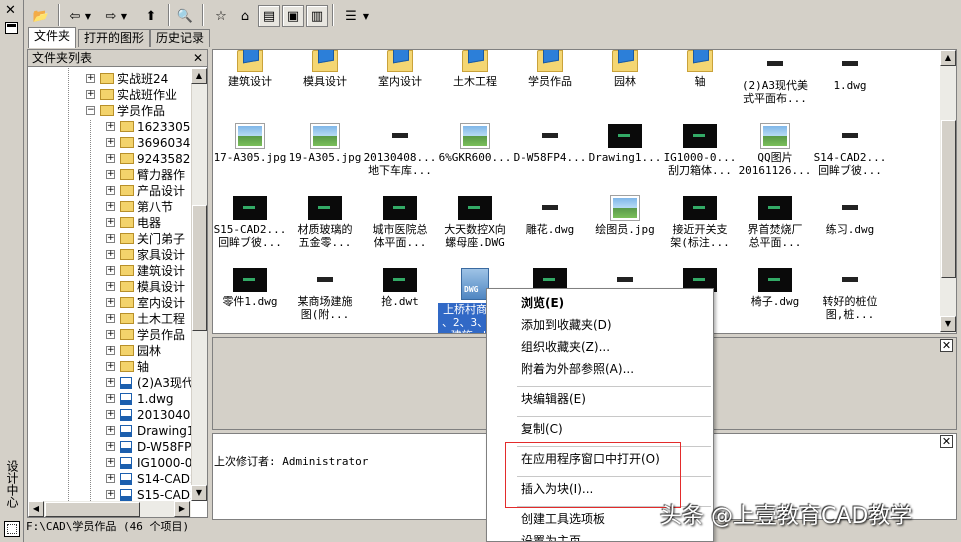 This screenshot has width=961, height=542. Describe the element at coordinates (475, 222) in the screenshot. I see `file-item: 大天数控X向 螺母座.DWG` at that location.